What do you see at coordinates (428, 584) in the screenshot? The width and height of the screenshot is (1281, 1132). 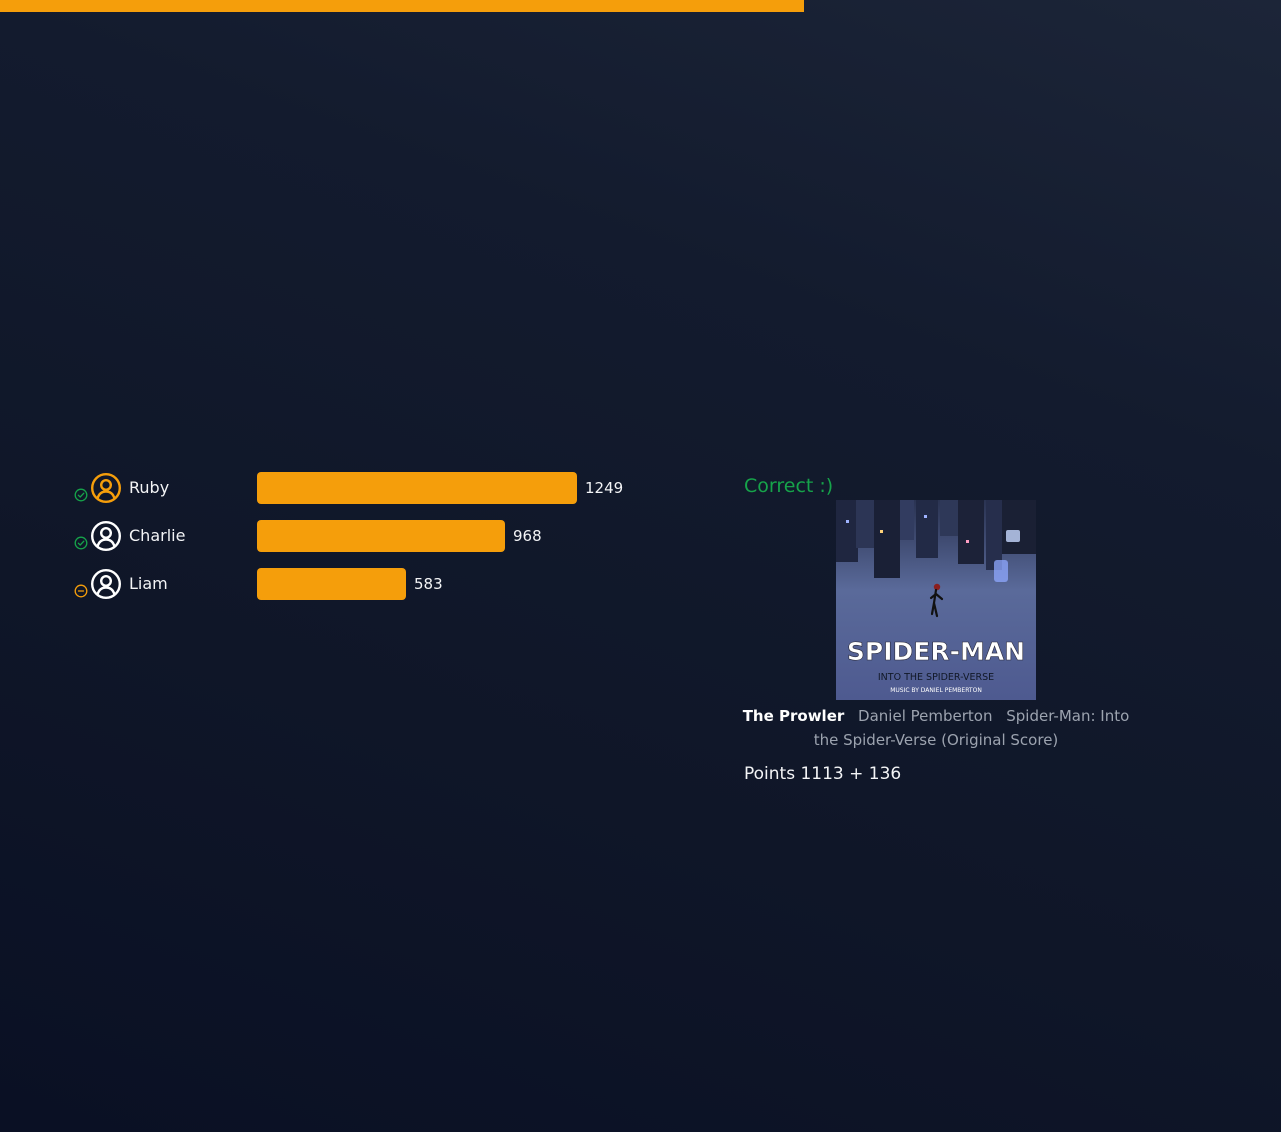 I see `score-value: 583` at bounding box center [428, 584].